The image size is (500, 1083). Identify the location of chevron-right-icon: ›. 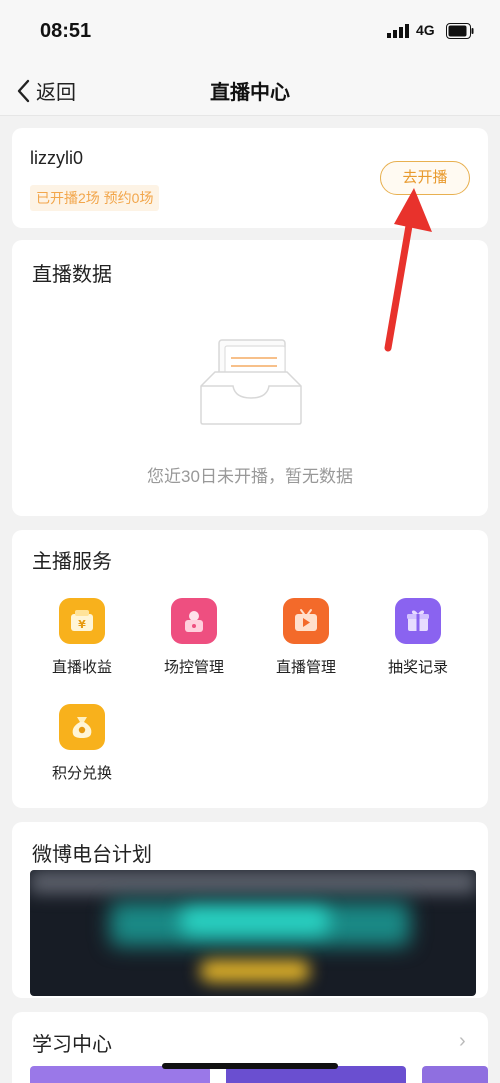
(462, 1041).